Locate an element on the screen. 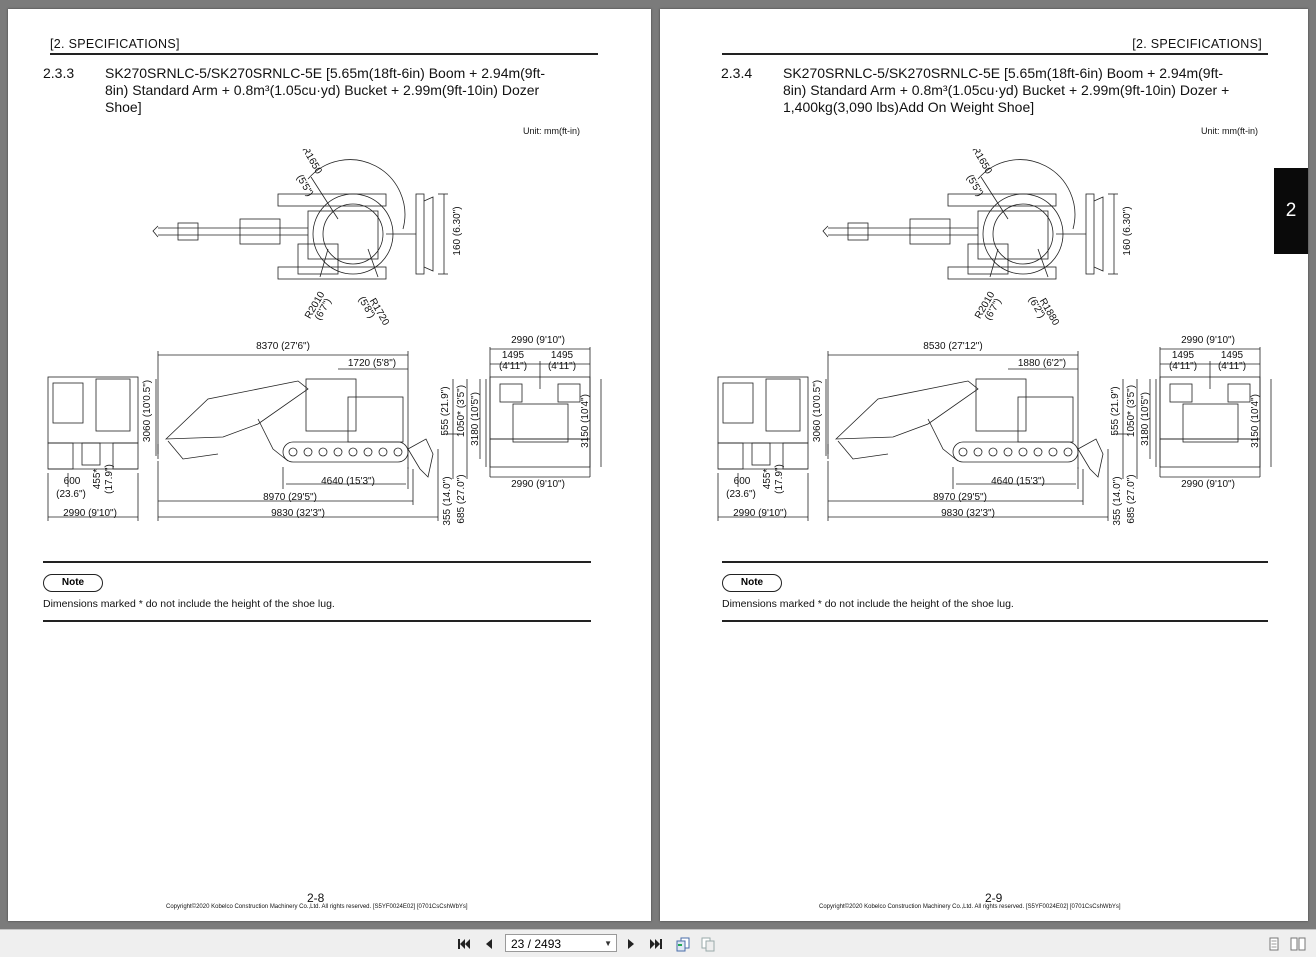  page-indicator-text: 23 / 2493 is located at coordinates (536, 944).